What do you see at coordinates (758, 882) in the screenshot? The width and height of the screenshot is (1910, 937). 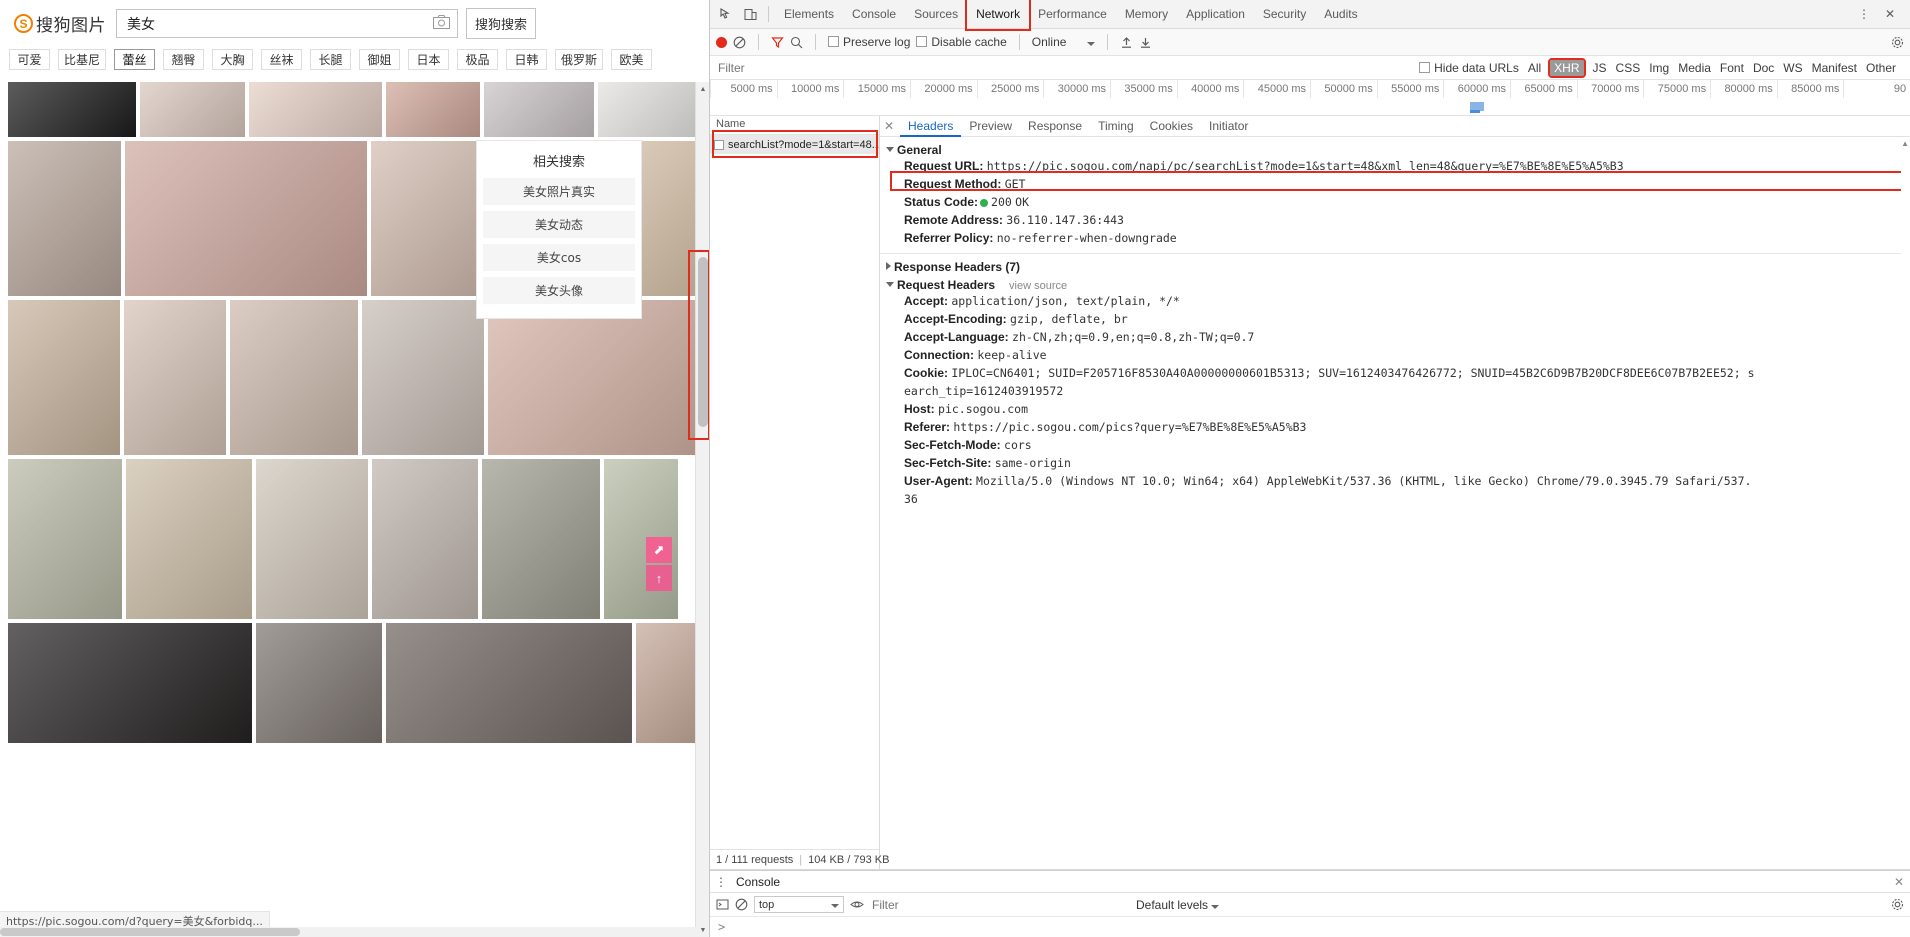 I see `drawer-tab-console: Console` at bounding box center [758, 882].